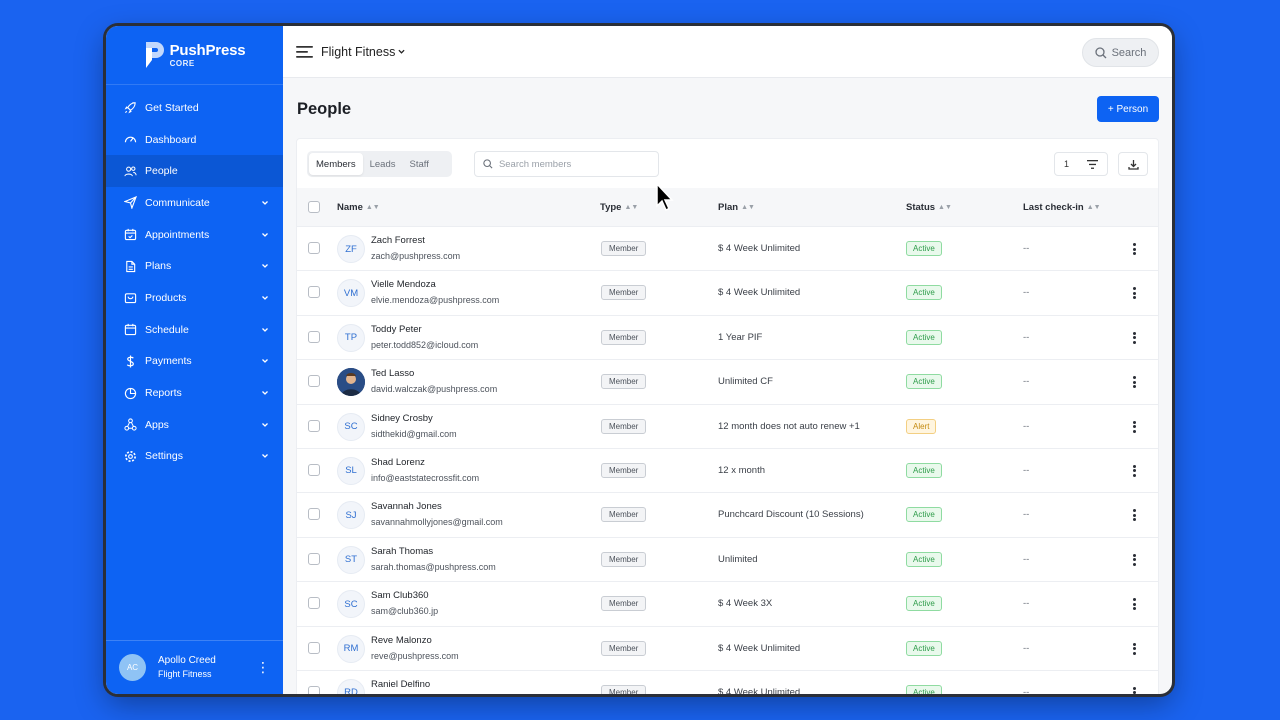 The width and height of the screenshot is (1280, 720). I want to click on avatar: AC, so click(132, 667).